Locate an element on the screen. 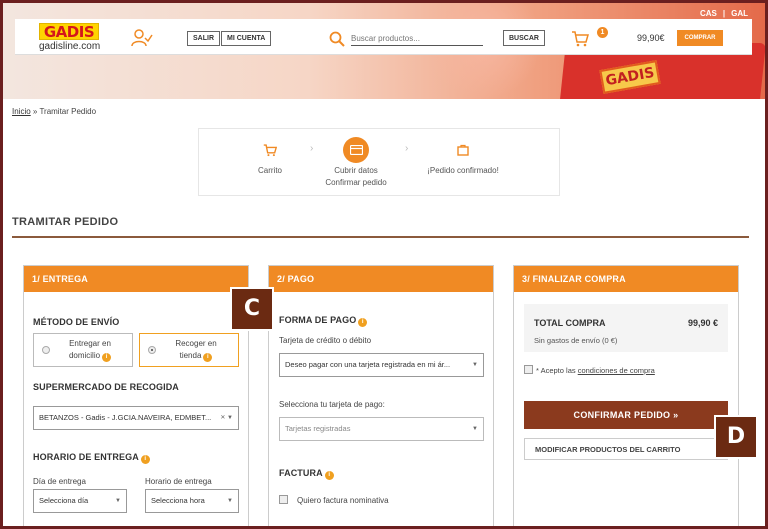  option-tienda-line2: tienda is located at coordinates (190, 355).